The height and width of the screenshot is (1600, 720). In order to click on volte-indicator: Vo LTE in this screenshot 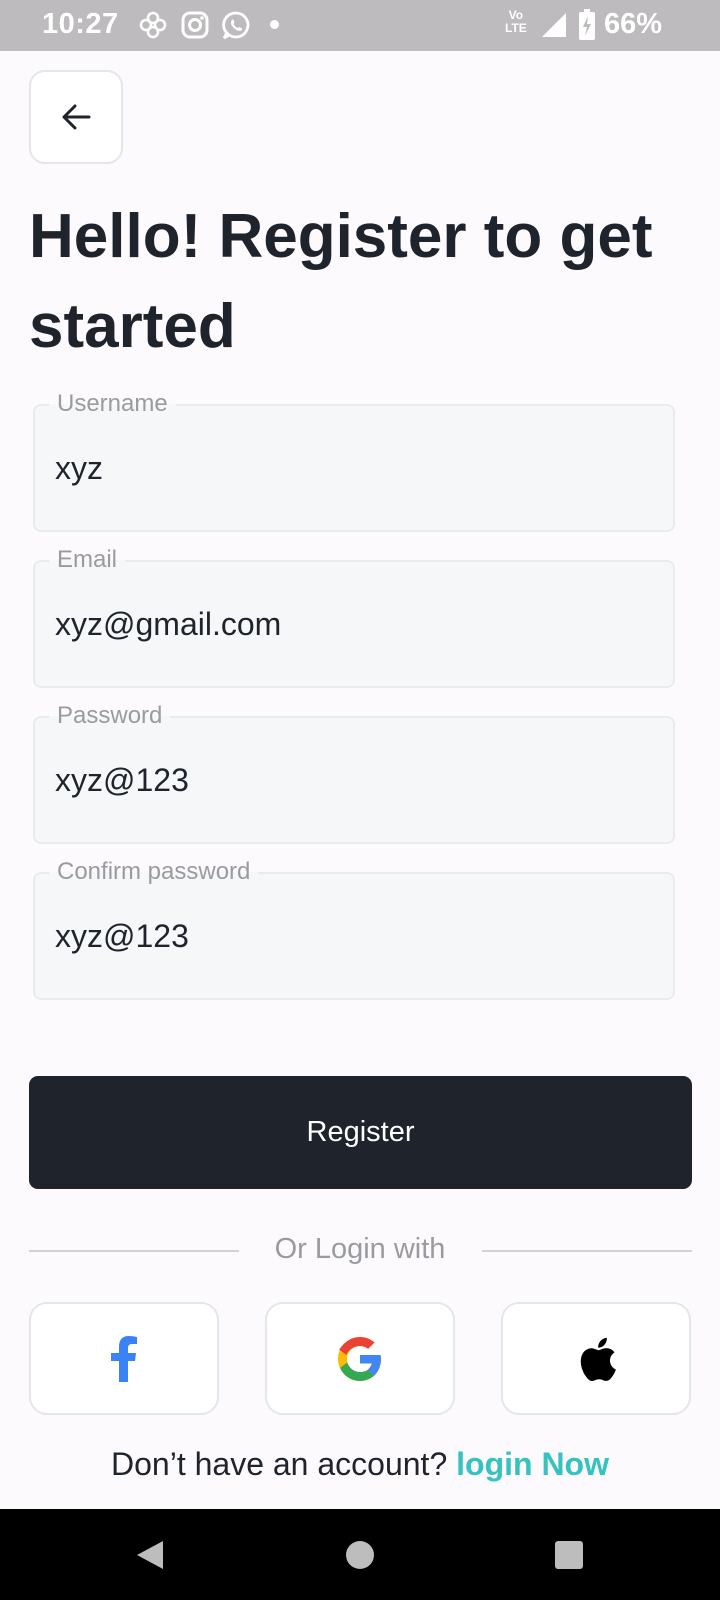, I will do `click(516, 22)`.